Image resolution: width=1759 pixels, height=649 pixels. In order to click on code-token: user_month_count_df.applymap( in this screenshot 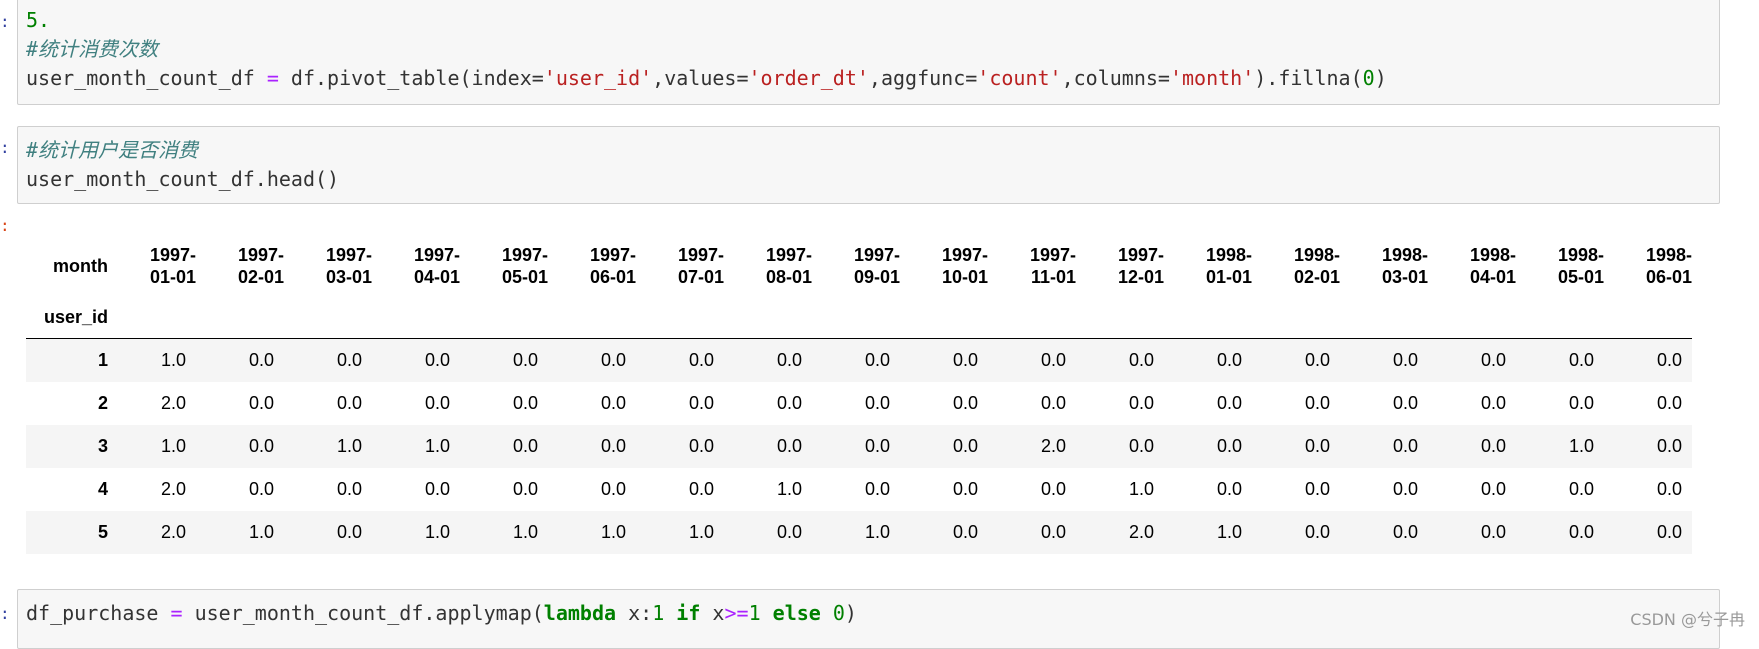, I will do `click(369, 613)`.